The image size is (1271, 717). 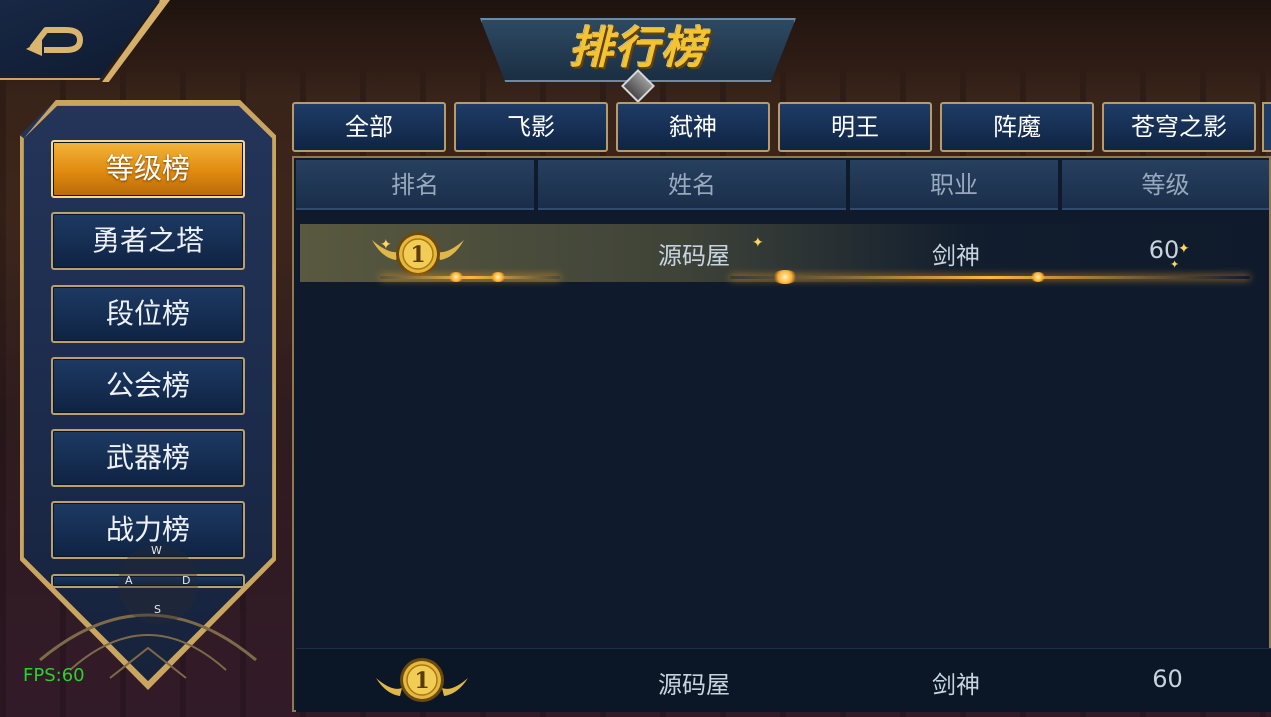 I want to click on fps-counter: FPS:60, so click(x=54, y=675).